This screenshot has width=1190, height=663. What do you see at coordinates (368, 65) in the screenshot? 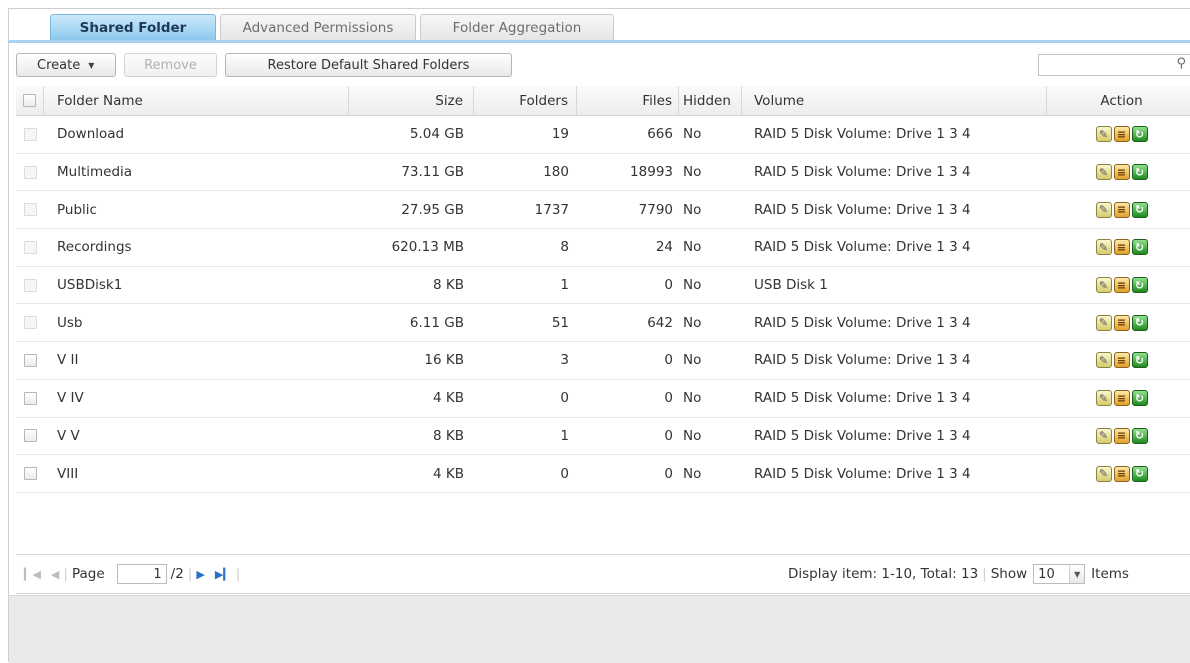
I see `restore-default-button: Restore Default Shared Folders` at bounding box center [368, 65].